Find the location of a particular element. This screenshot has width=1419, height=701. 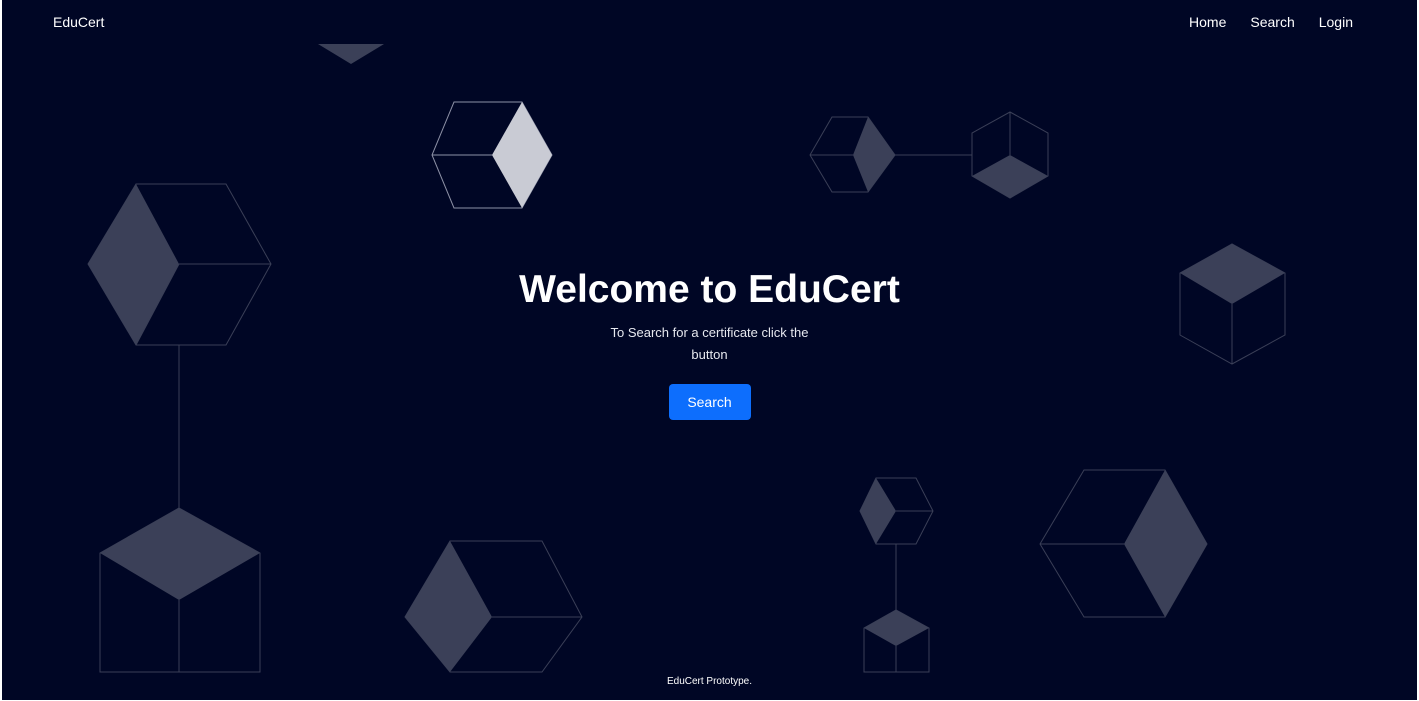

nav-link-search: Search is located at coordinates (1272, 22).